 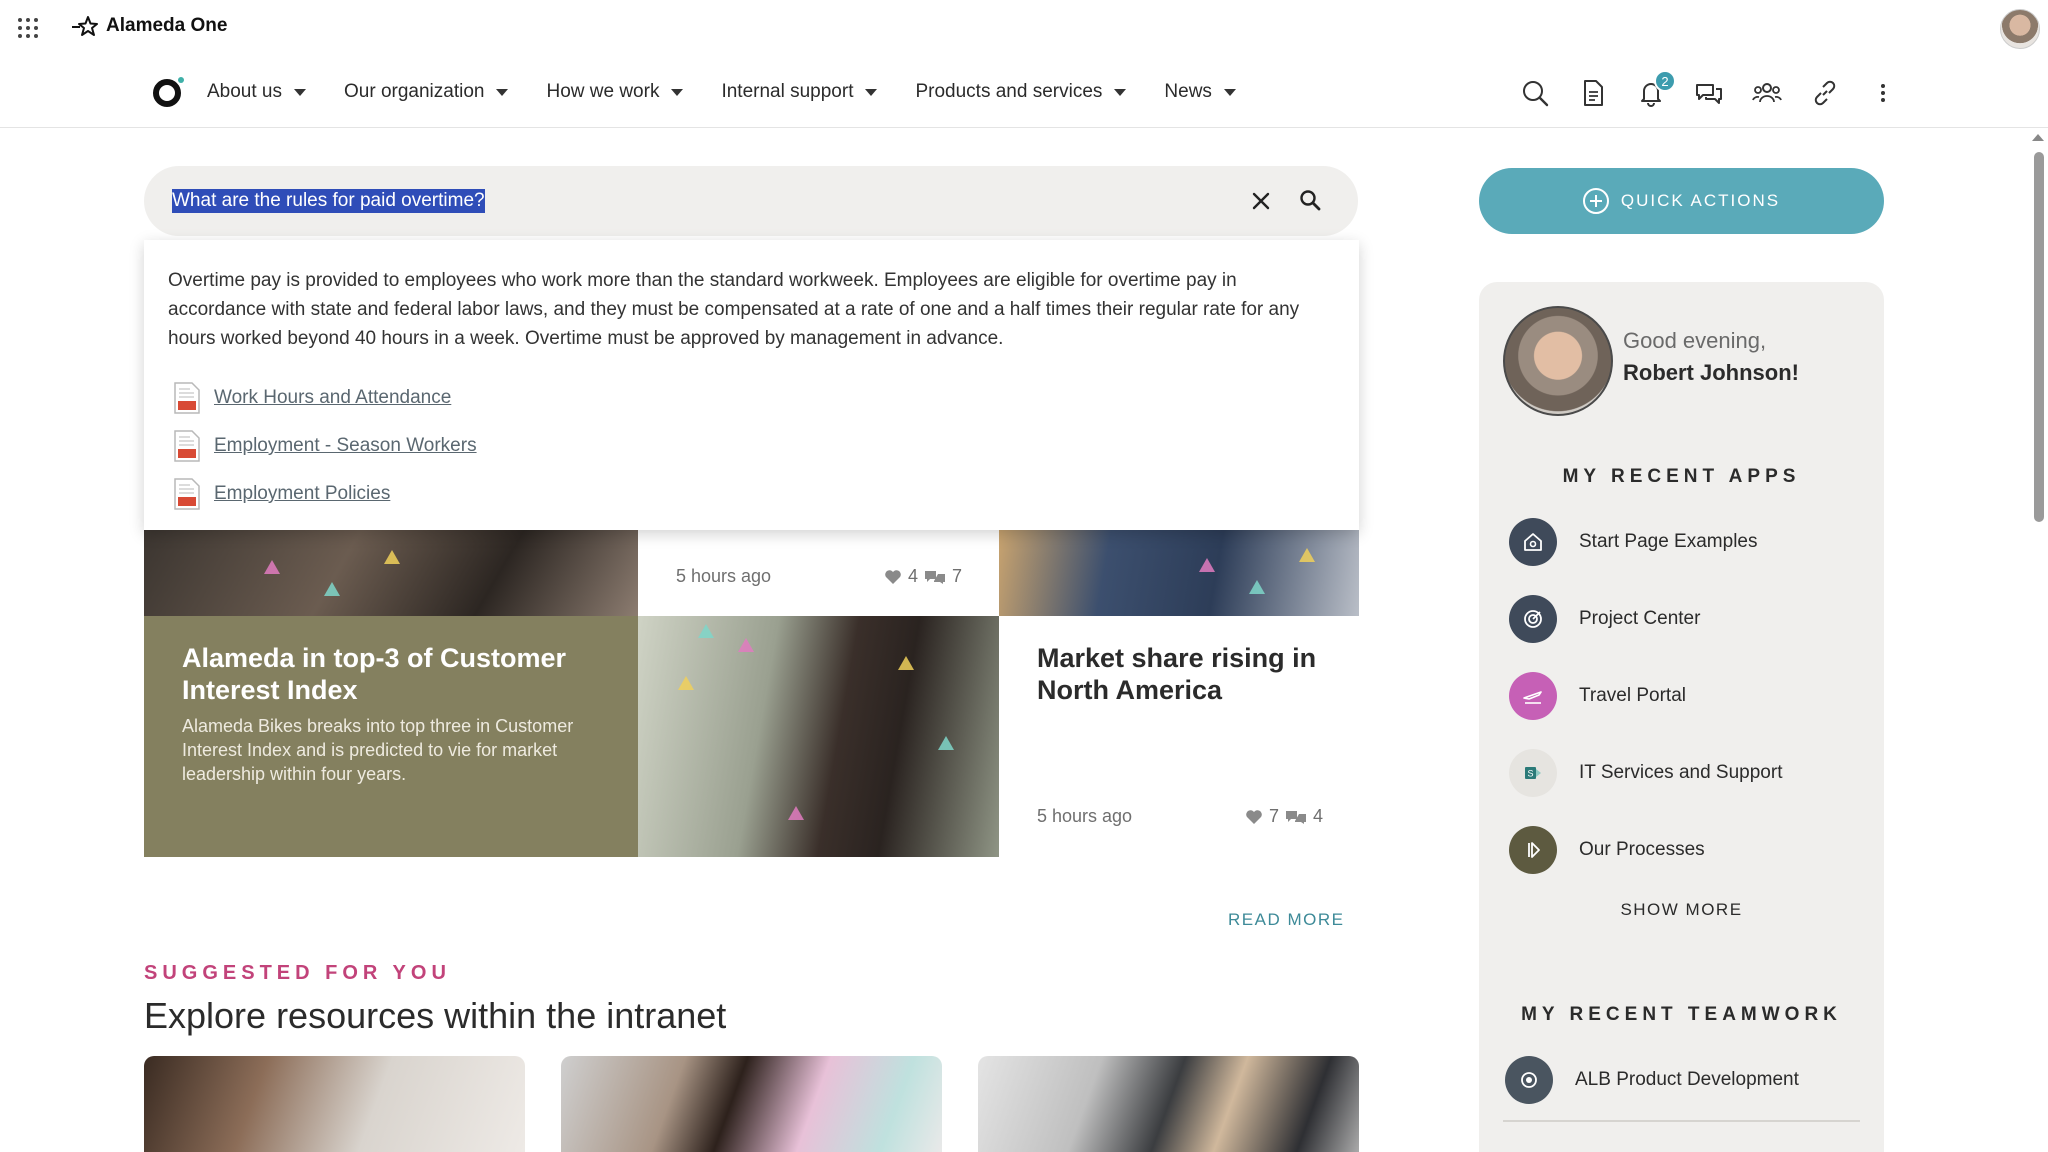 What do you see at coordinates (345, 446) in the screenshot?
I see `source-link-season-workers: Employment - Season Workers` at bounding box center [345, 446].